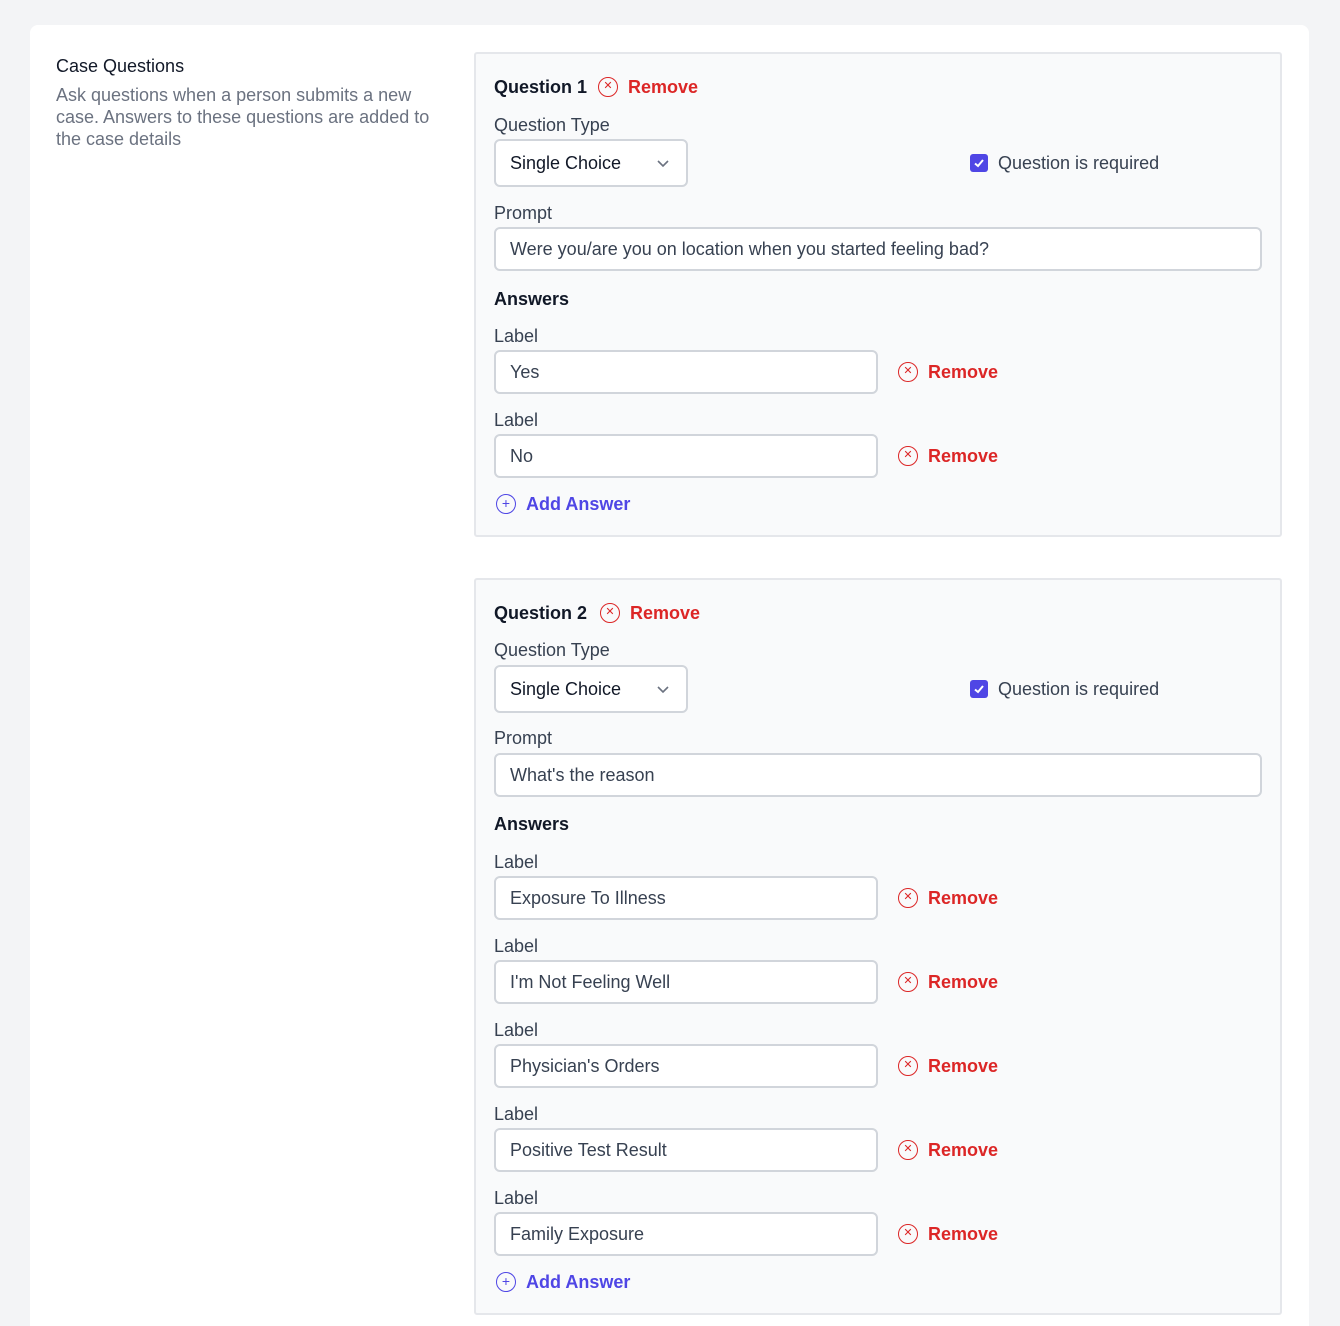  I want to click on answer-input: Yes, so click(686, 372).